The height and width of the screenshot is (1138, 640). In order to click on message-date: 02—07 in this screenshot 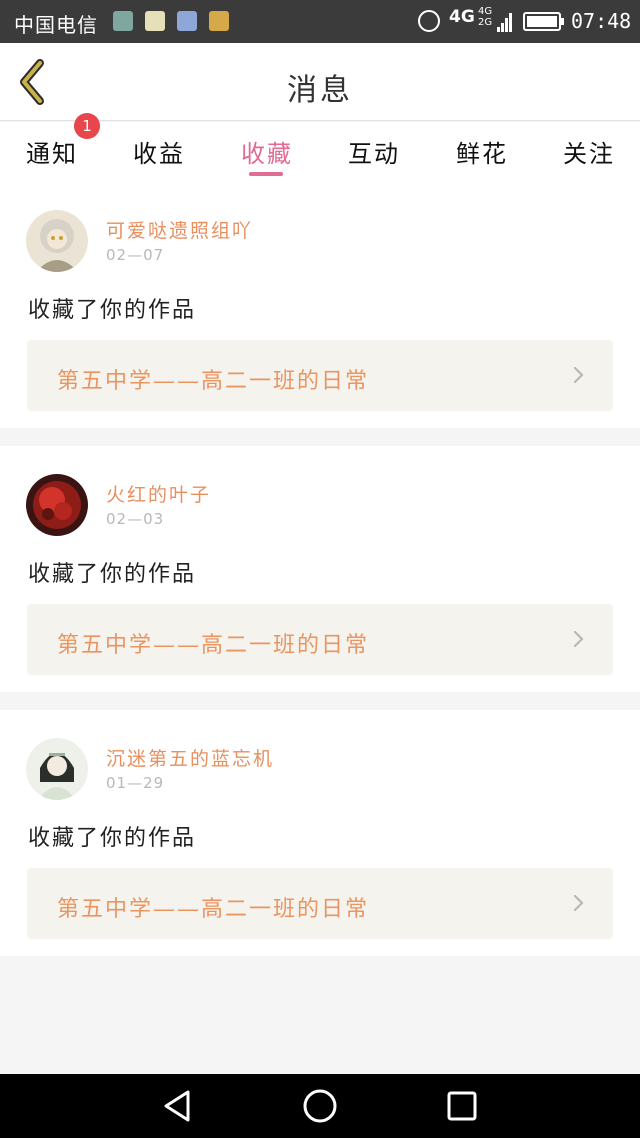, I will do `click(135, 255)`.